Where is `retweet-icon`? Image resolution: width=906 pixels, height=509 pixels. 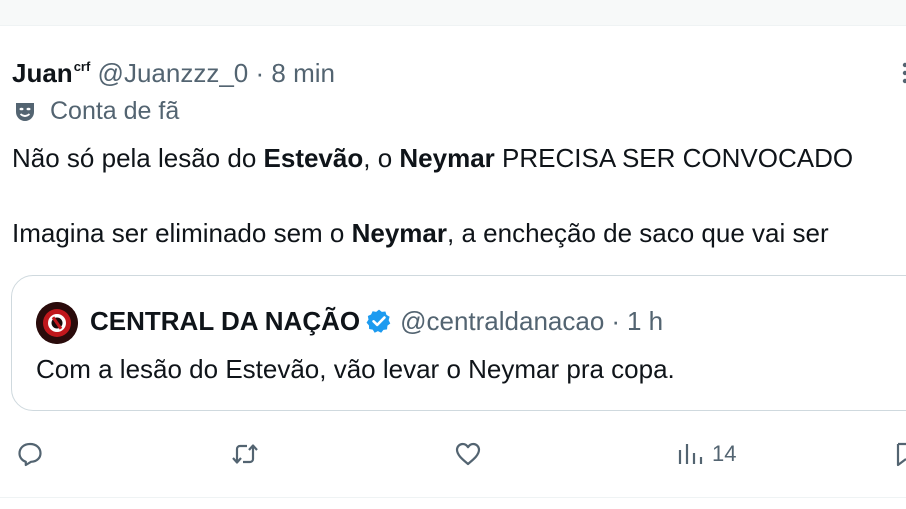 retweet-icon is located at coordinates (245, 454).